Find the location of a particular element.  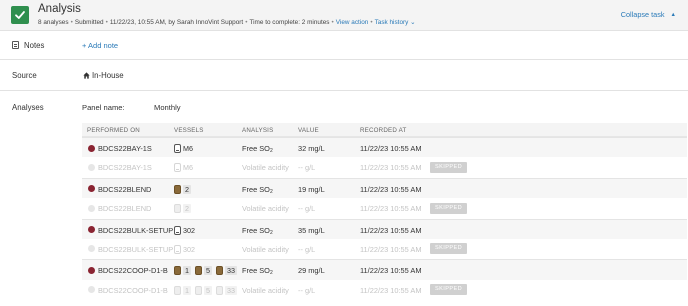

panel-name-label: Panel name: is located at coordinates (103, 107).